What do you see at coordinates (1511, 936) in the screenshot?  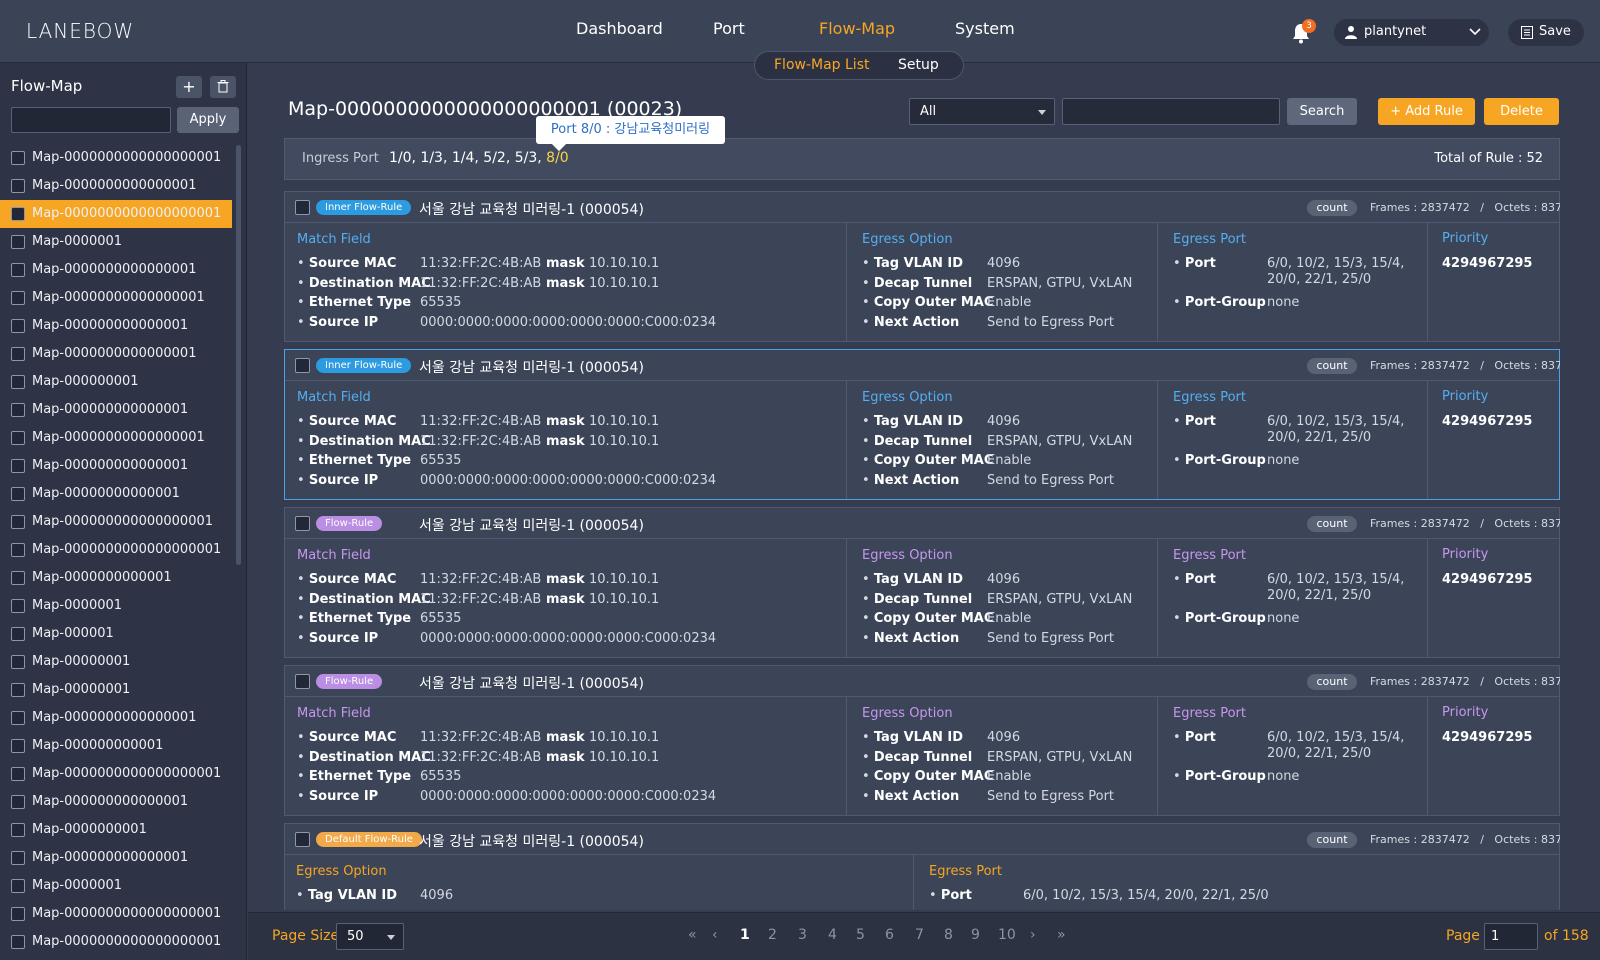 I see `page-number-input` at bounding box center [1511, 936].